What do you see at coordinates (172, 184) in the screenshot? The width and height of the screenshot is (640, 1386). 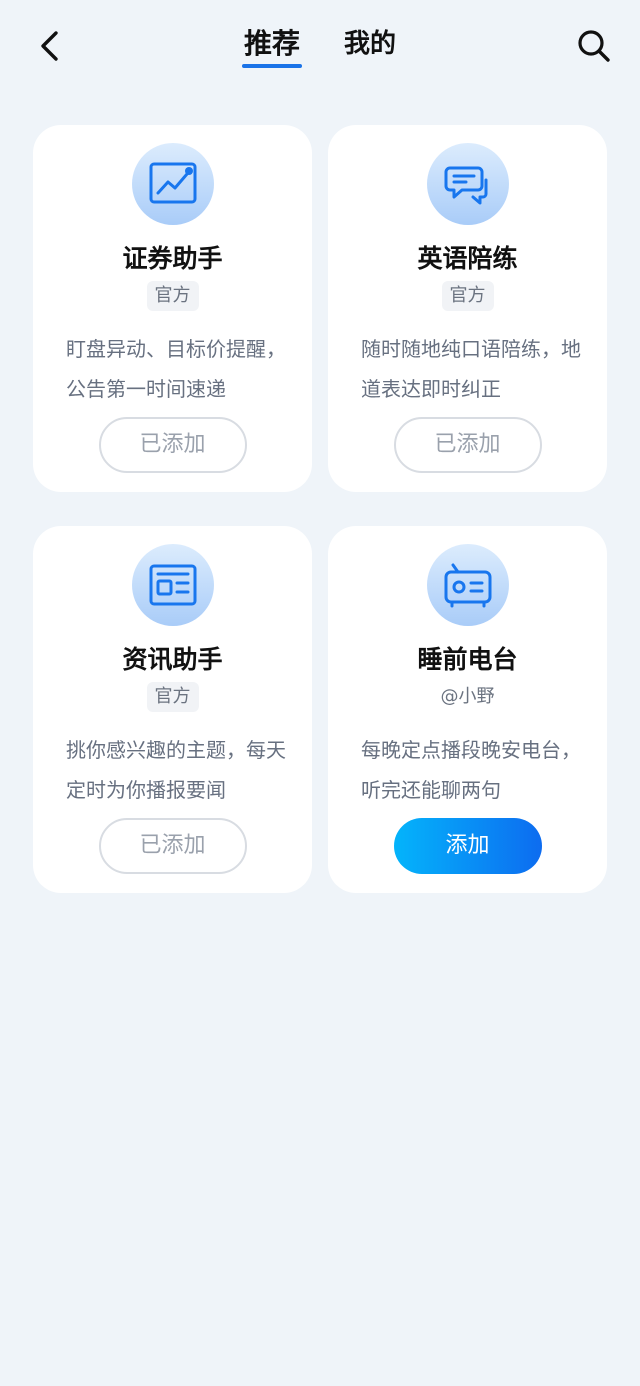 I see `trend-chart-icon` at bounding box center [172, 184].